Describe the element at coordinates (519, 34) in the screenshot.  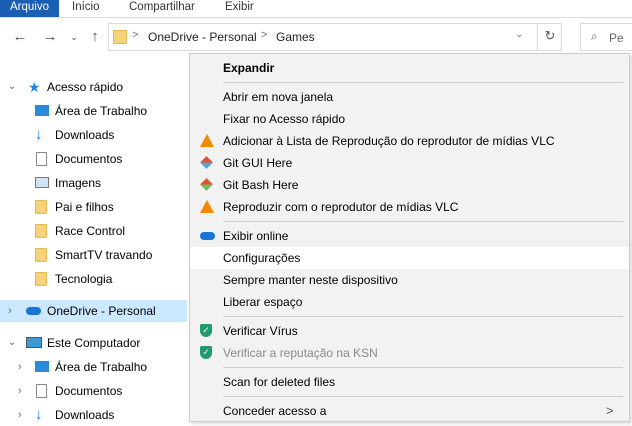
I see `address-dropdown-chevron-icon: ⌄` at that location.